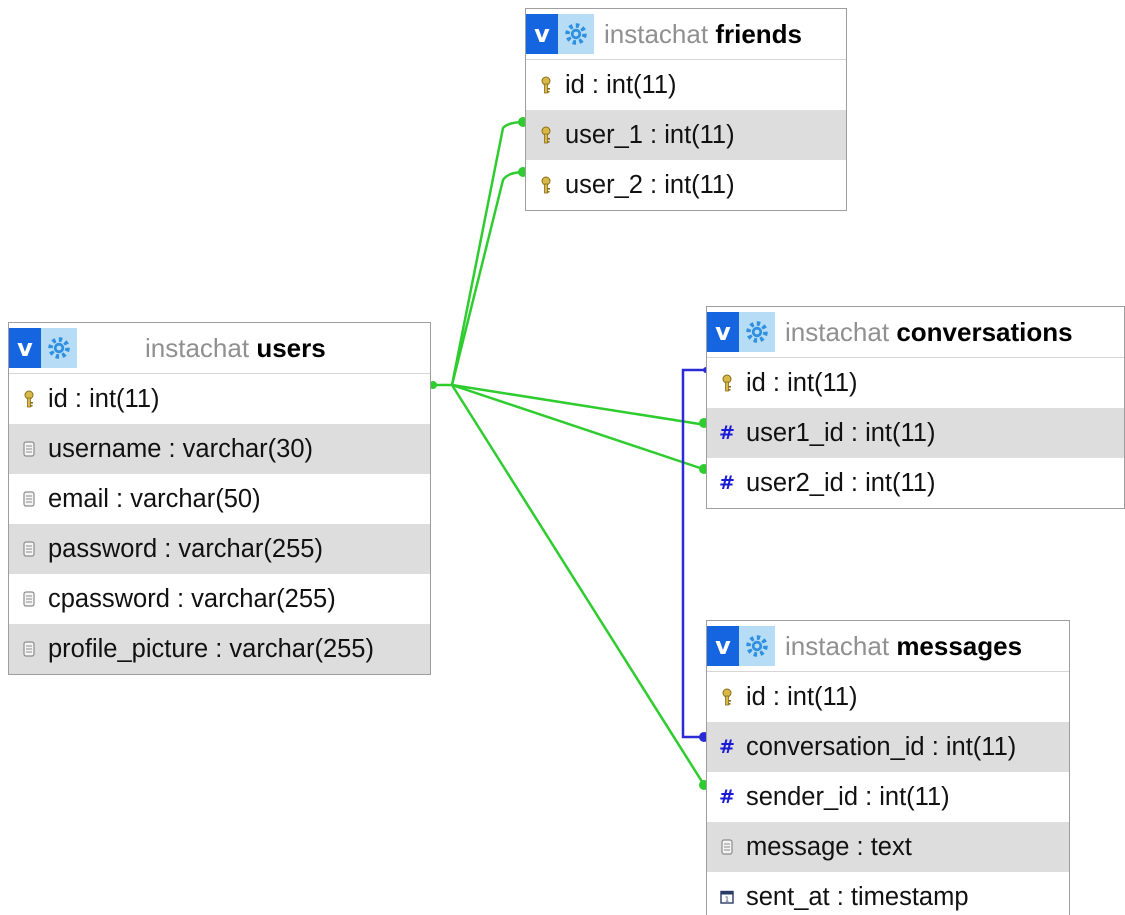 The height and width of the screenshot is (915, 1125). I want to click on field-row-profile-picture: profile_picture : varchar(255), so click(219, 649).